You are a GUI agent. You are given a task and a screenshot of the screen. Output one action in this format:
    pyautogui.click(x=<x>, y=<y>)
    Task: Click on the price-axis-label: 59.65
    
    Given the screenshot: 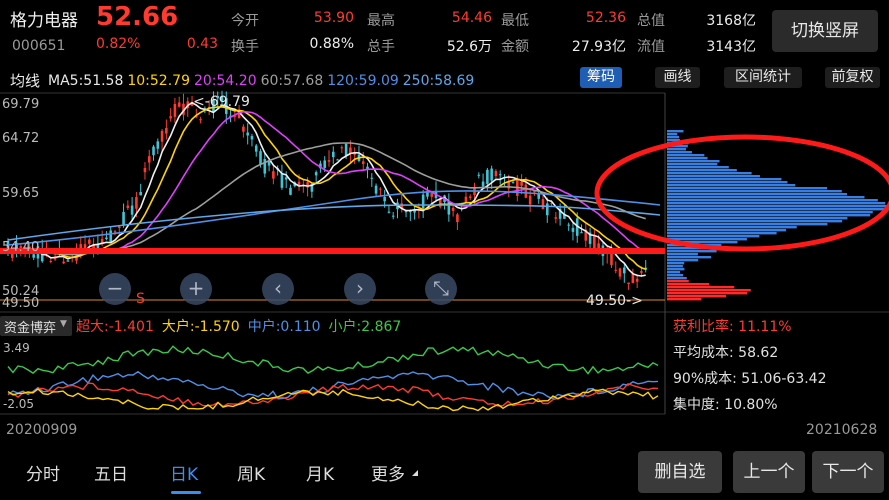 What is the action you would take?
    pyautogui.click(x=21, y=193)
    